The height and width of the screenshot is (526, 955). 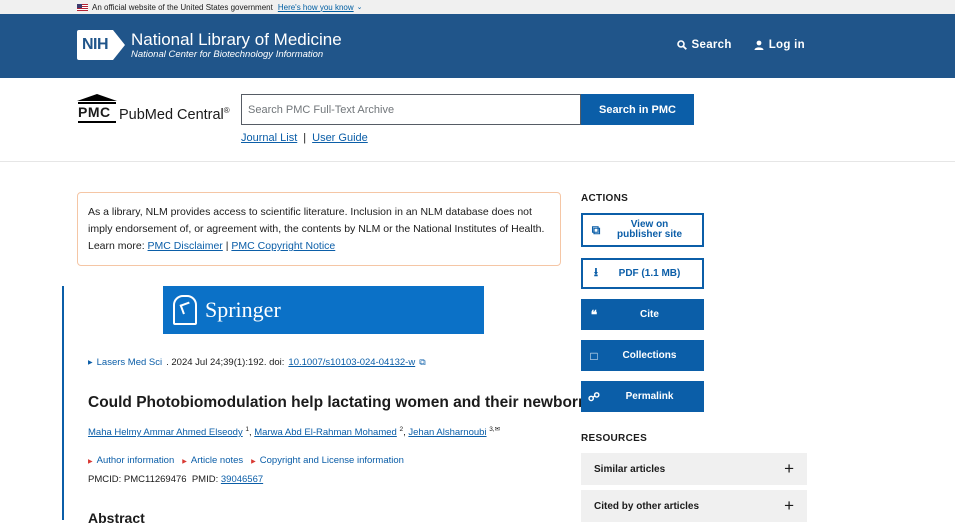 What do you see at coordinates (759, 45) in the screenshot?
I see `user-icon` at bounding box center [759, 45].